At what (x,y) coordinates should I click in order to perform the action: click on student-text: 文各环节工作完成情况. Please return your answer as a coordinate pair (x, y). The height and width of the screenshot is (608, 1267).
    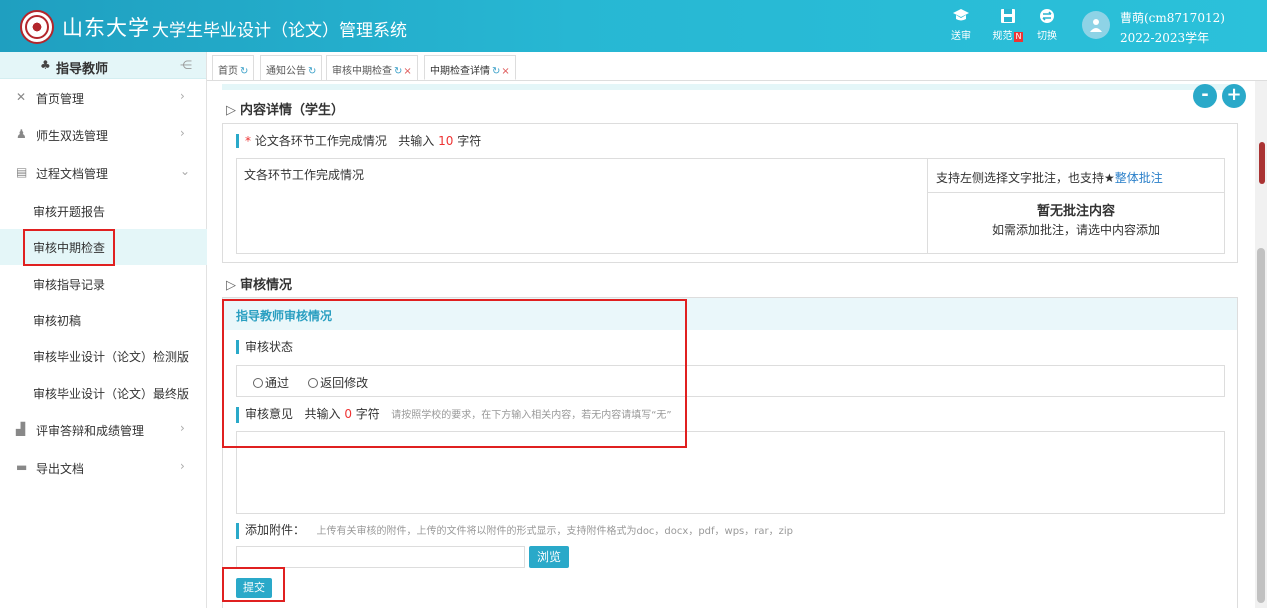
    Looking at the image, I should click on (304, 175).